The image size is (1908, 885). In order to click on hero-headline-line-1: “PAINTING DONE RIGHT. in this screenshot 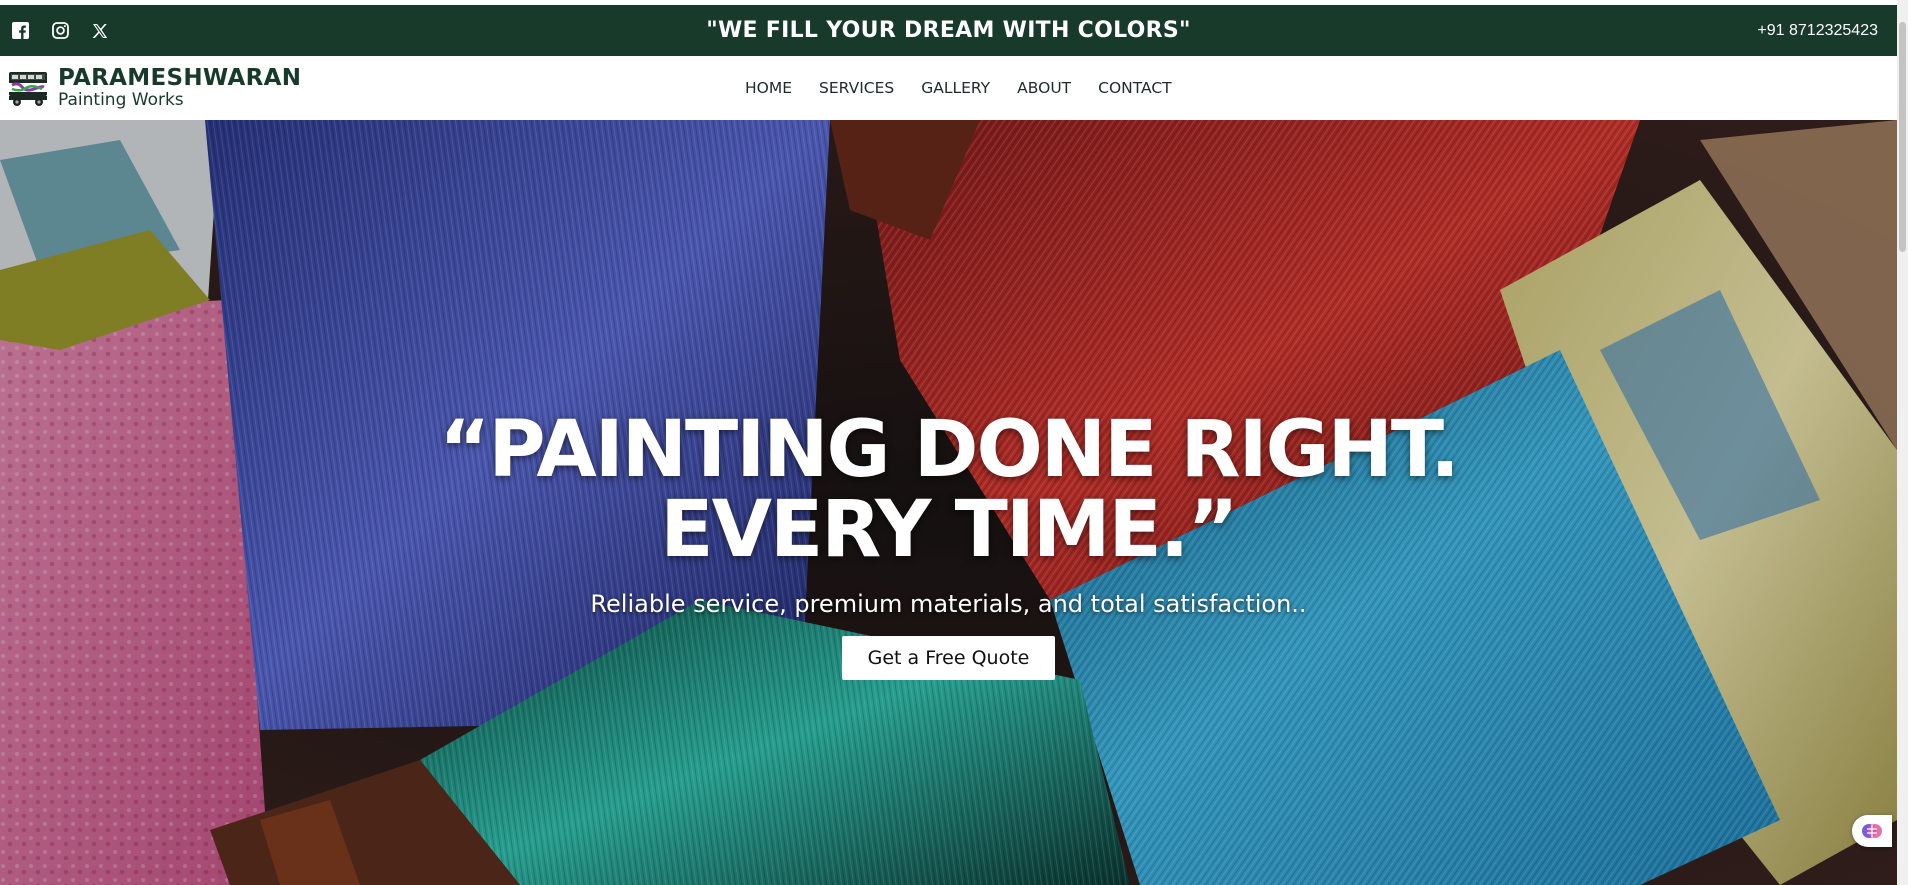, I will do `click(949, 450)`.